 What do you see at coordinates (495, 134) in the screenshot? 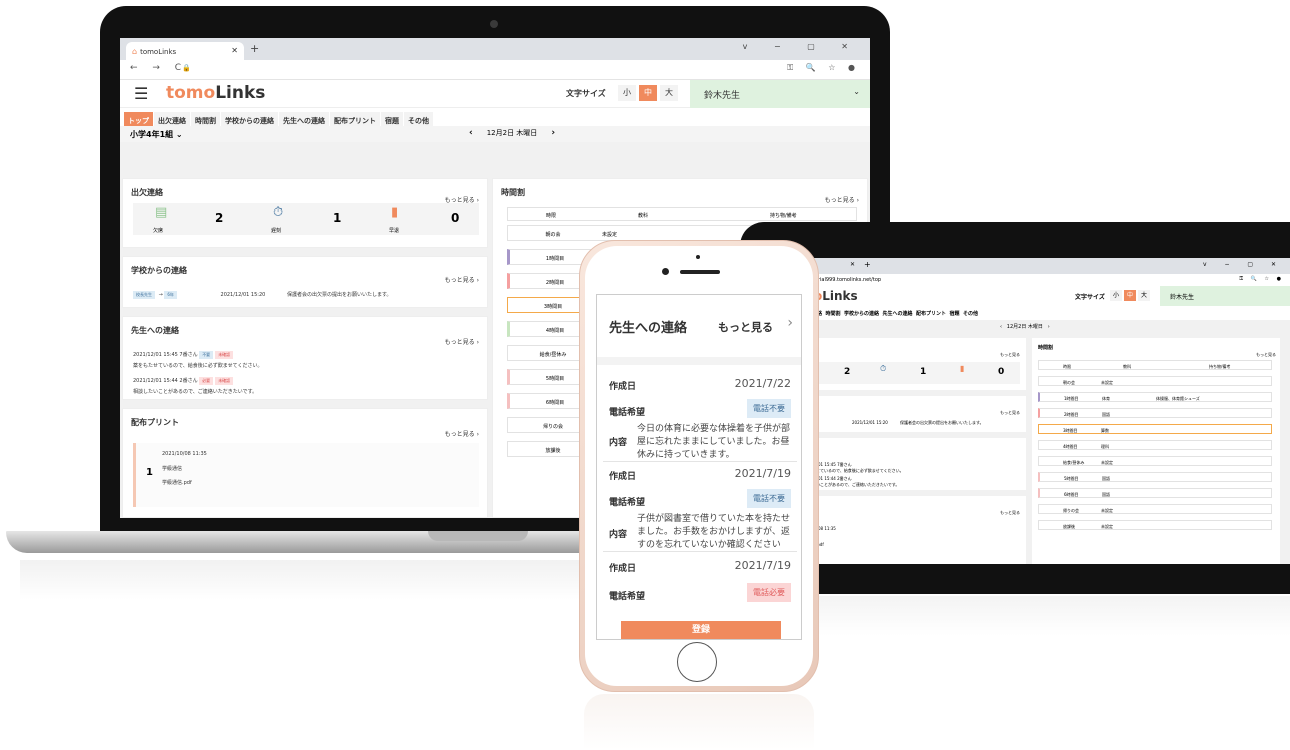
I see `sub-bar: 小学4年1組 ⌄ ‹ 12月2日 木曜日 ›` at bounding box center [495, 134].